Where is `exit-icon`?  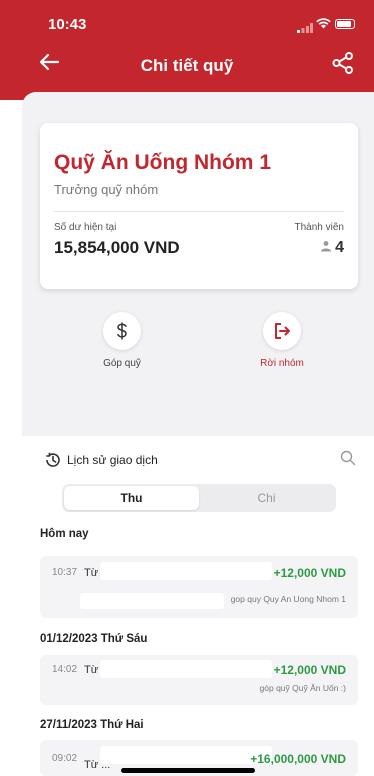
exit-icon is located at coordinates (282, 331).